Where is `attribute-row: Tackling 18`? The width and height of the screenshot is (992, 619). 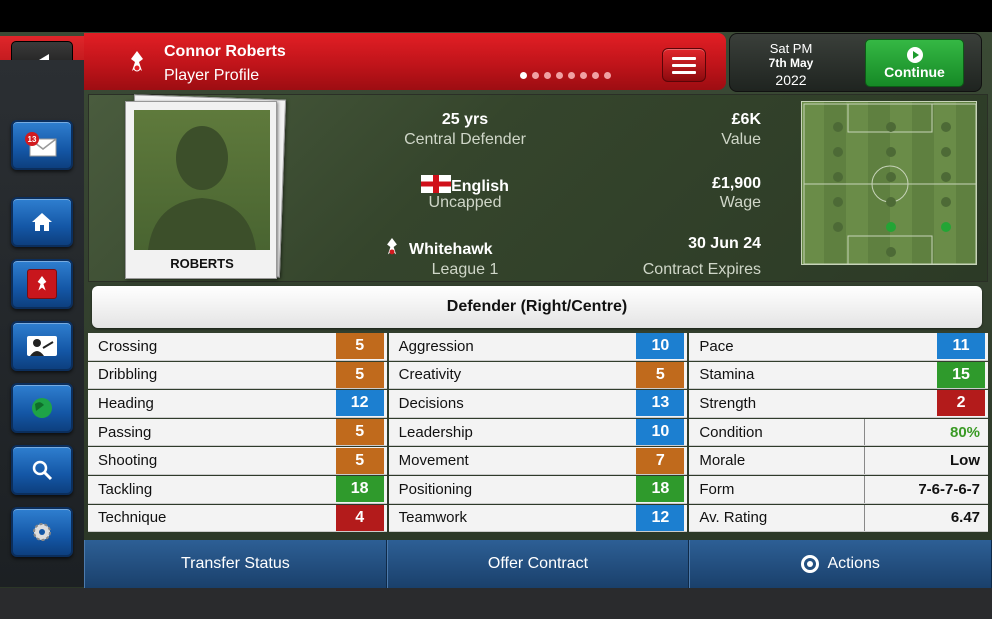
attribute-row: Tackling 18 is located at coordinates (237, 489).